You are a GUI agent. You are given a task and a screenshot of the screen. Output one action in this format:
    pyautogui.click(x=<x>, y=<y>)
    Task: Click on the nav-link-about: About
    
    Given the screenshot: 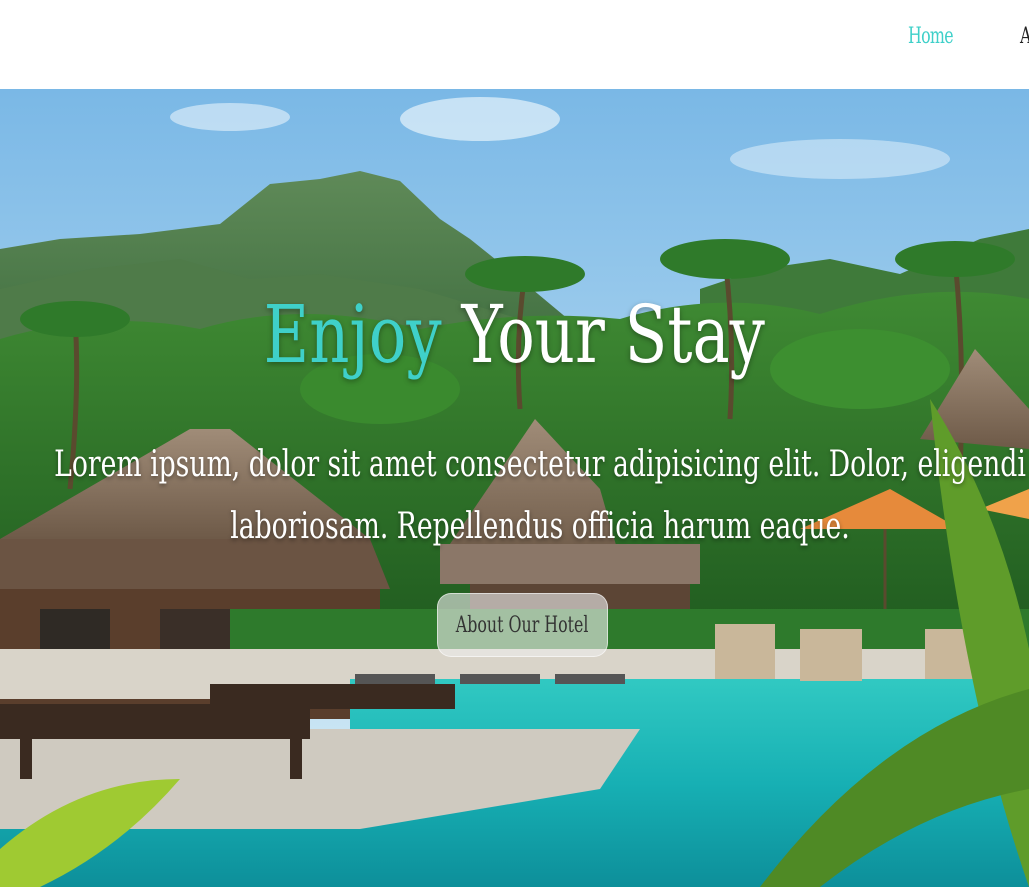 What is the action you would take?
    pyautogui.click(x=1024, y=36)
    